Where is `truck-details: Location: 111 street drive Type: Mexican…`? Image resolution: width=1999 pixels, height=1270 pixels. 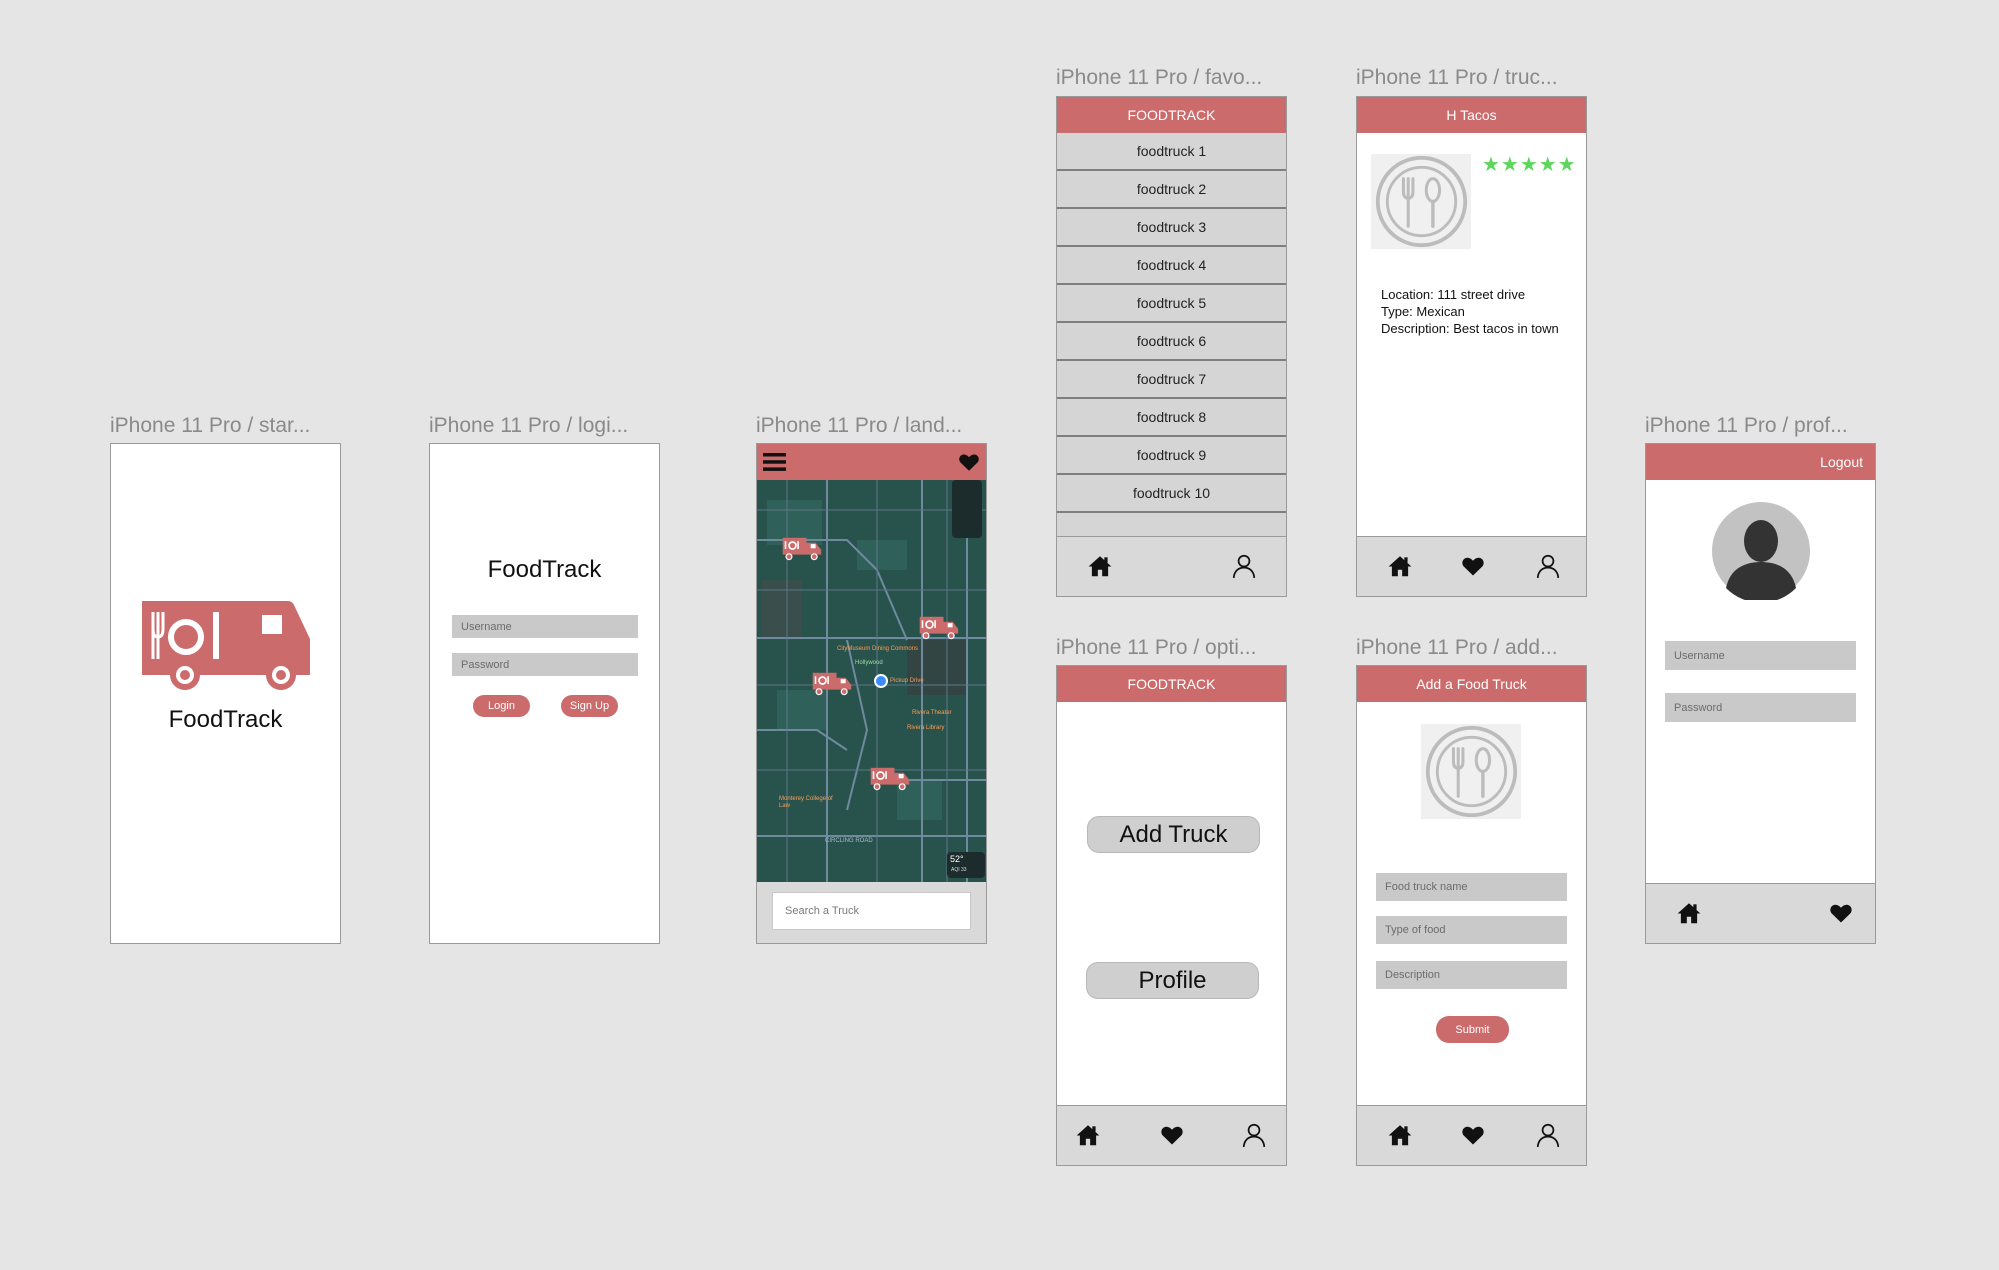
truck-details: Location: 111 street drive Type: Mexican… is located at coordinates (1476, 311).